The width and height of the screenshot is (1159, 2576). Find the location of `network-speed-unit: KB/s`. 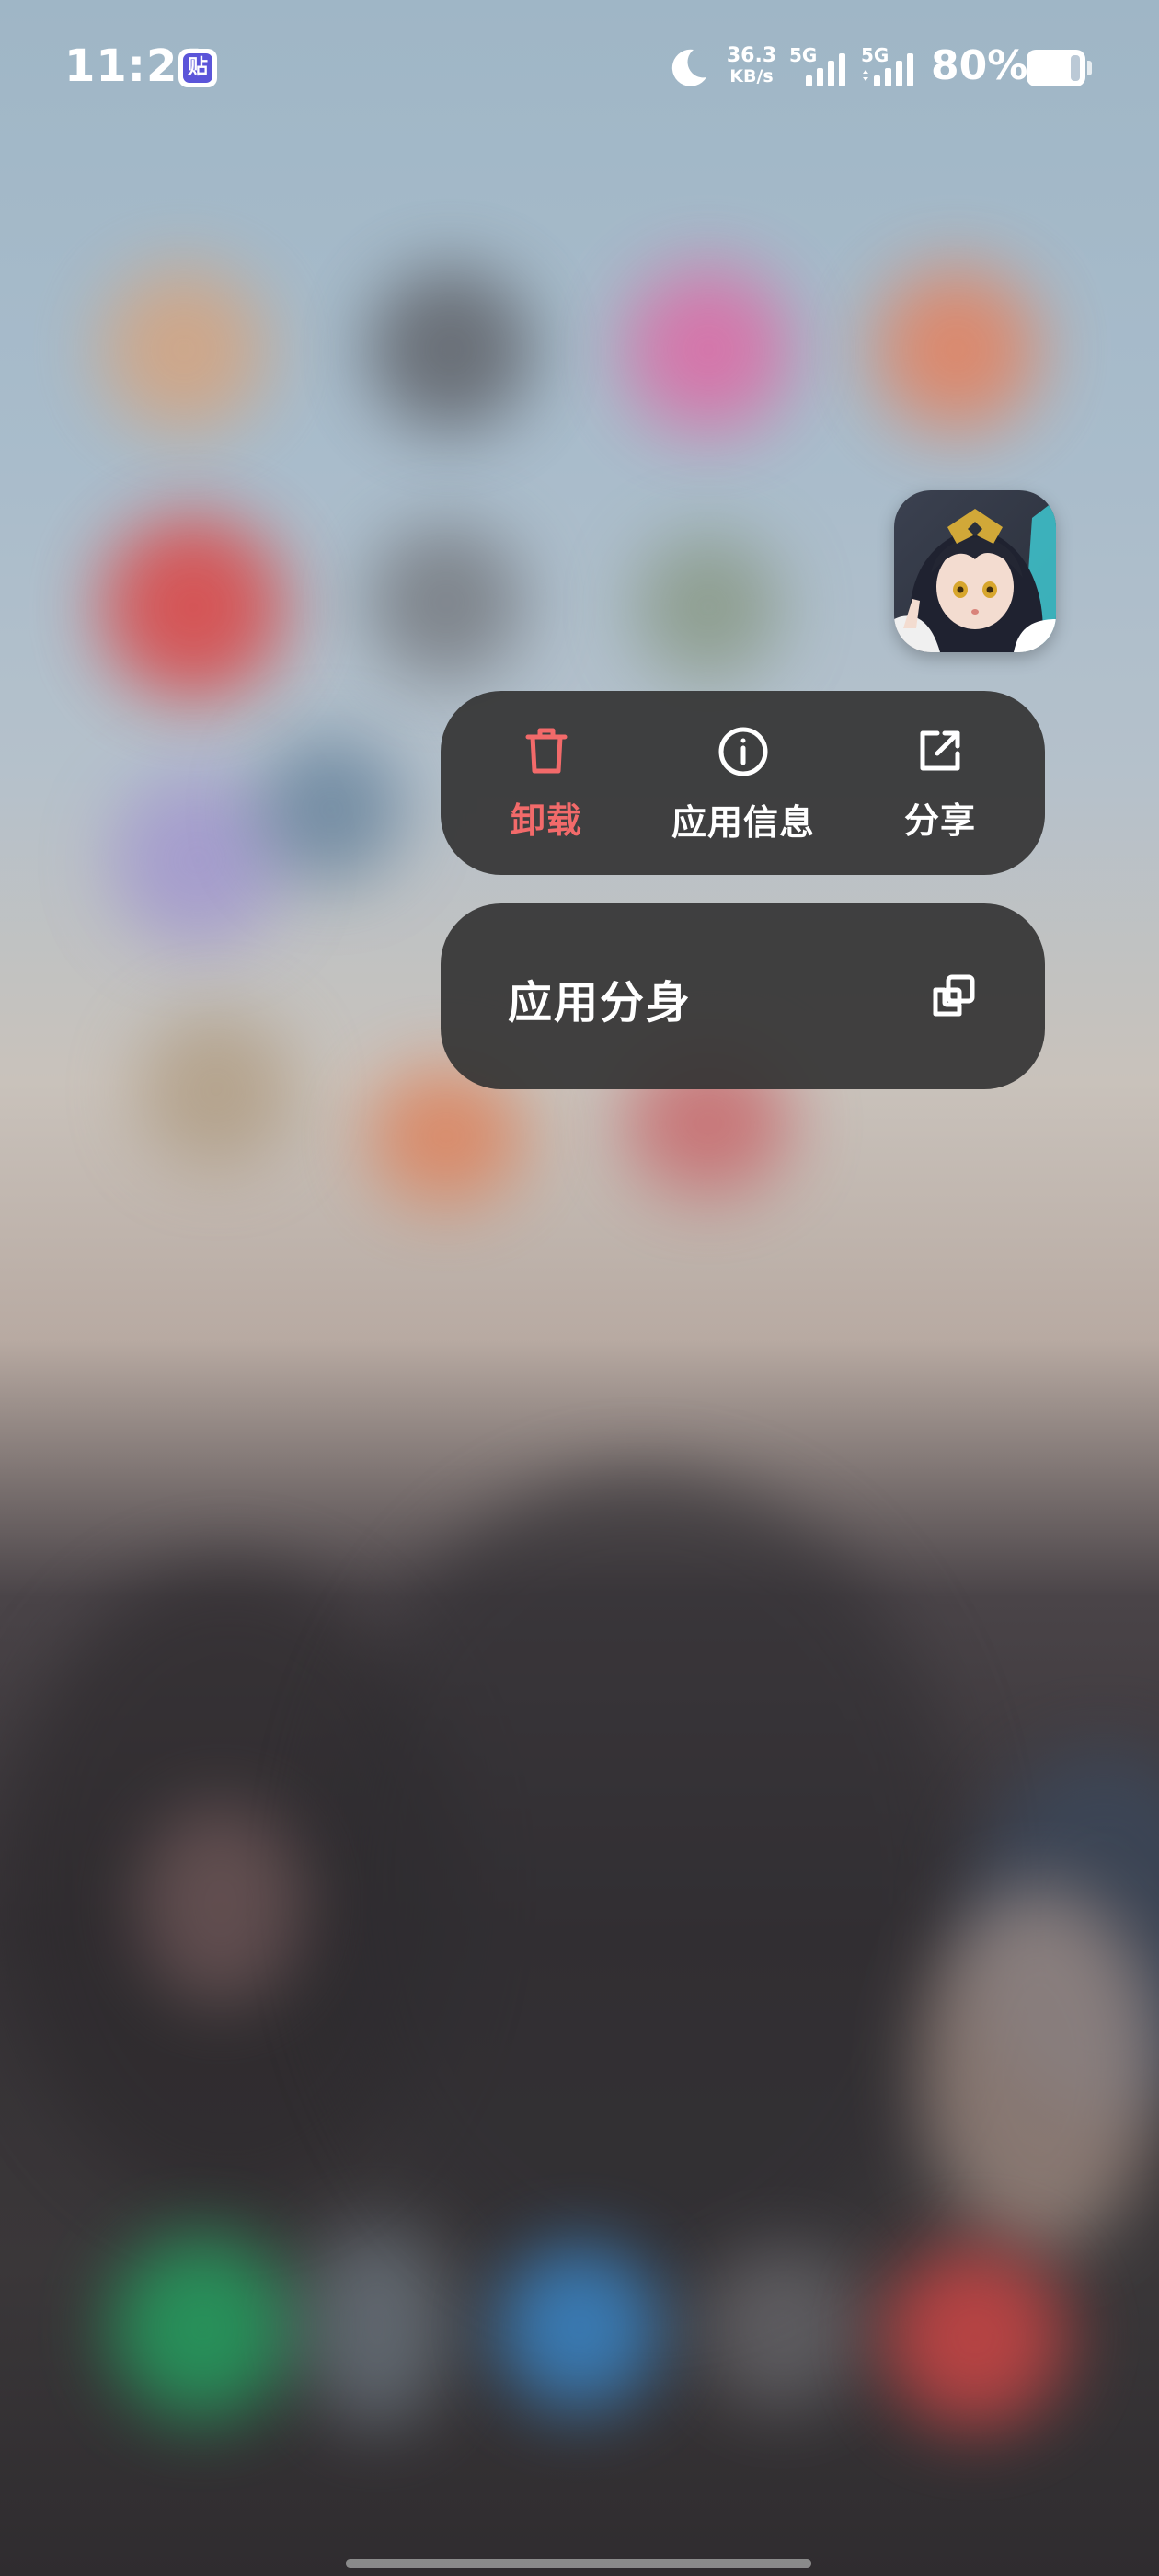

network-speed-unit: KB/s is located at coordinates (751, 76).